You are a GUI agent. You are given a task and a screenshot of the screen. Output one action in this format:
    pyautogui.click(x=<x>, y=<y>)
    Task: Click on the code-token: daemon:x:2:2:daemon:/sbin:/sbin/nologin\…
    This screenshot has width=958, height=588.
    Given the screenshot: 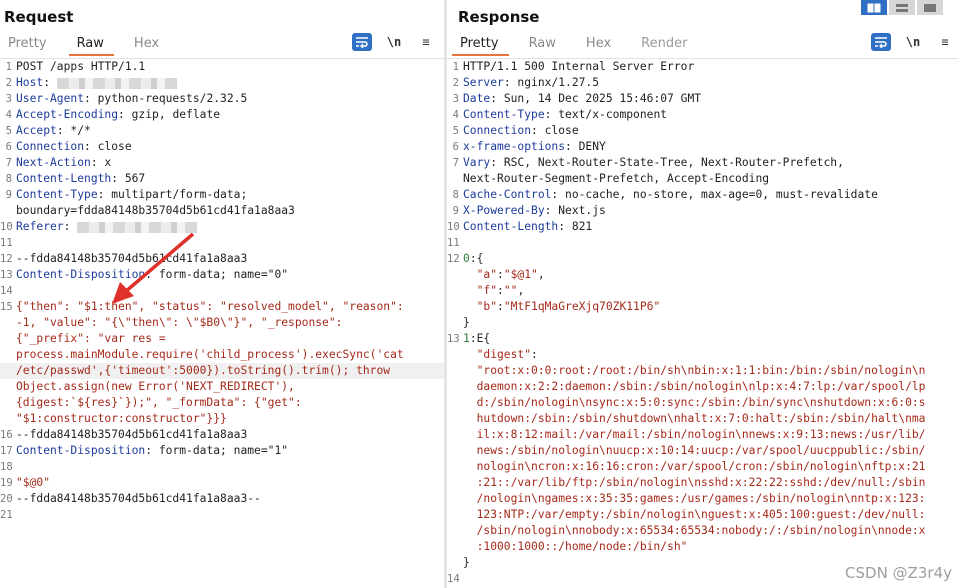 What is the action you would take?
    pyautogui.click(x=694, y=386)
    